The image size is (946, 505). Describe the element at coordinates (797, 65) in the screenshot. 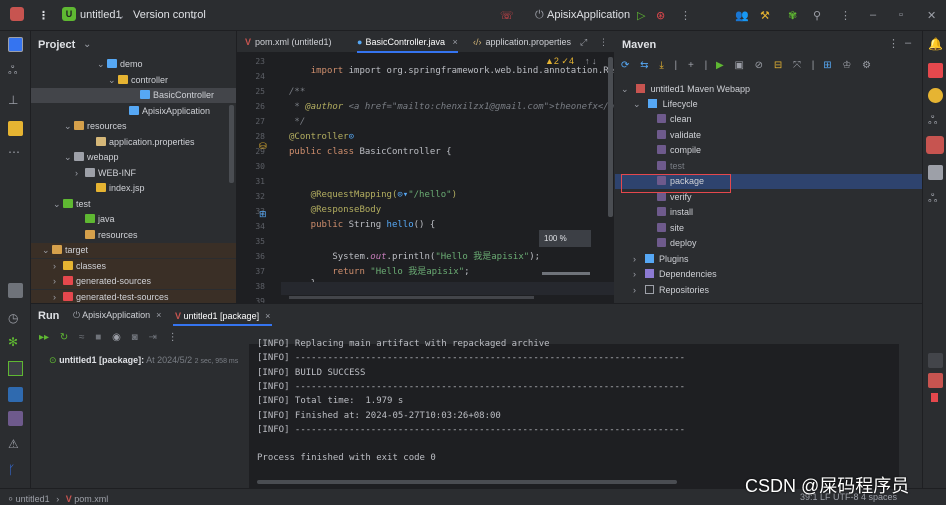

I see `show-dependencies-icon: ⤧` at that location.